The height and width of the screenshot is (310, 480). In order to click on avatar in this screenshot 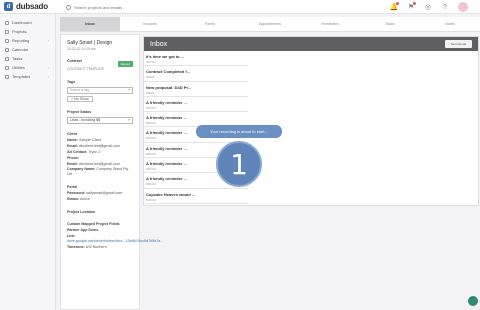, I will do `click(463, 7)`.